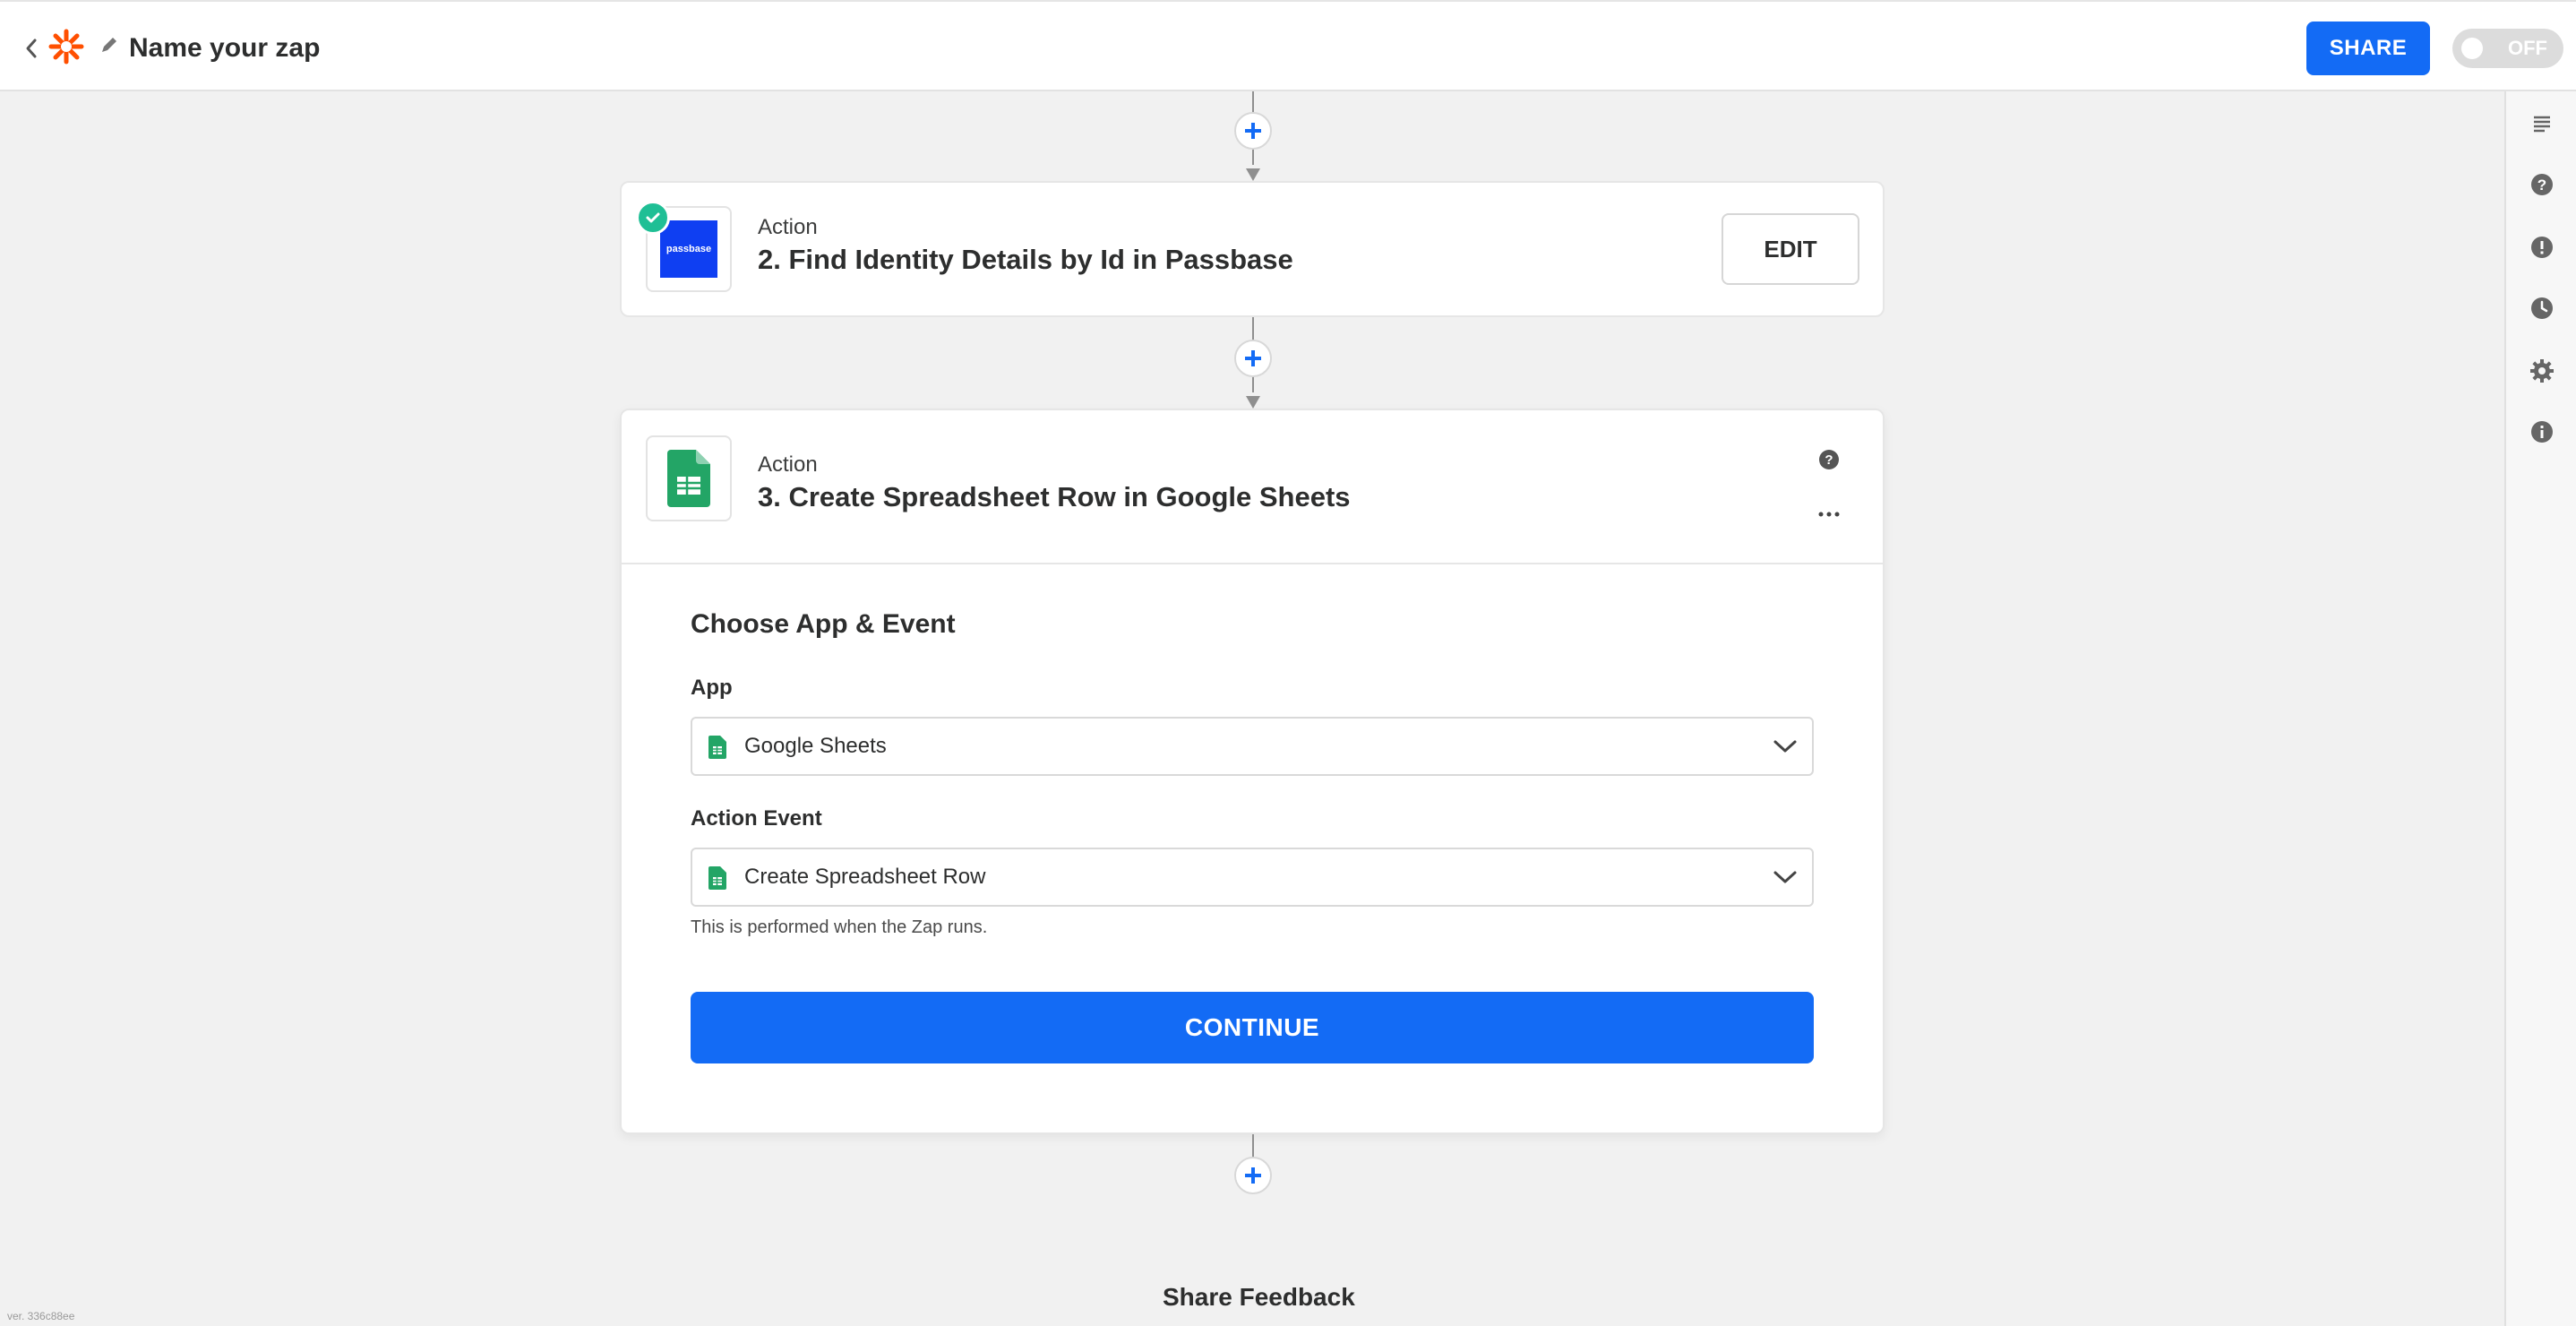  I want to click on history-icon, so click(2542, 308).